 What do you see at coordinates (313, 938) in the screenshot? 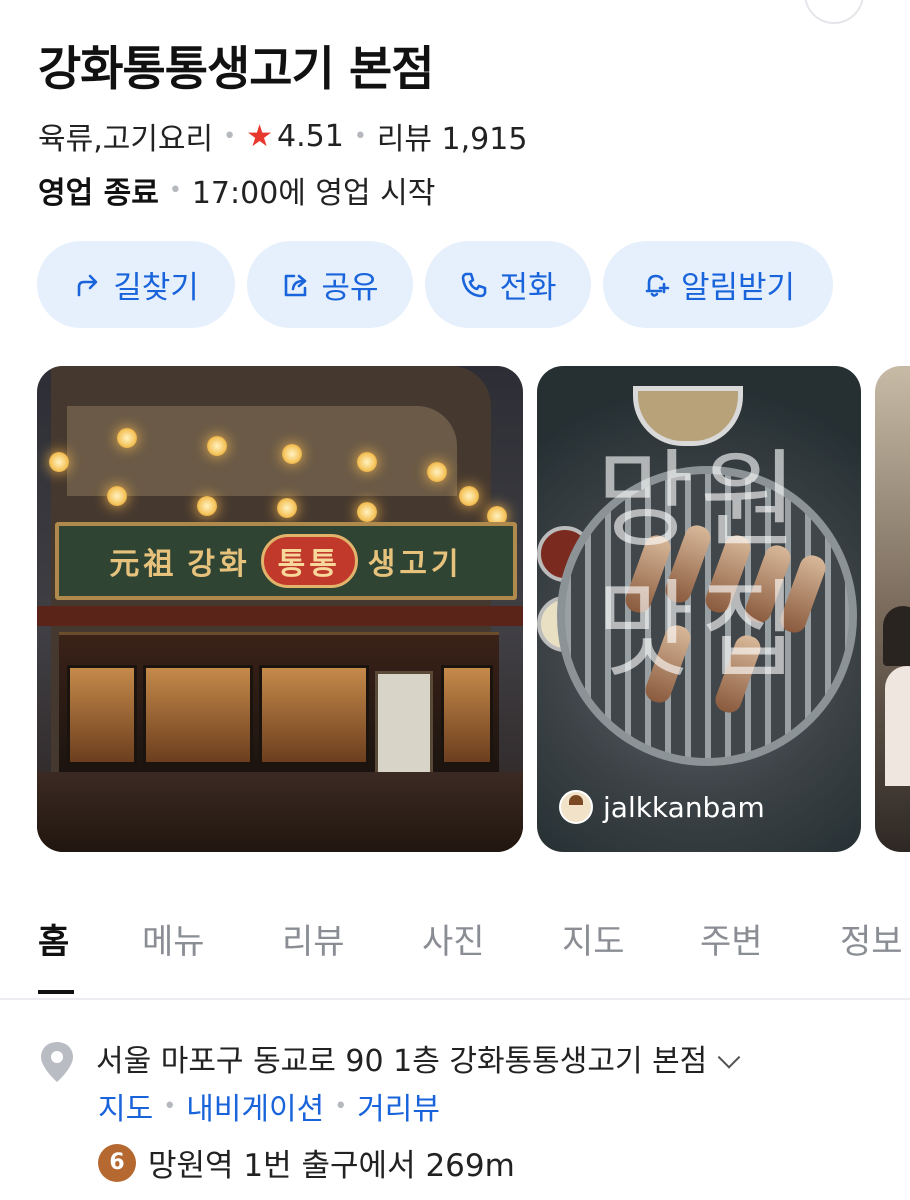
I see `tab-reviews: 리뷰` at bounding box center [313, 938].